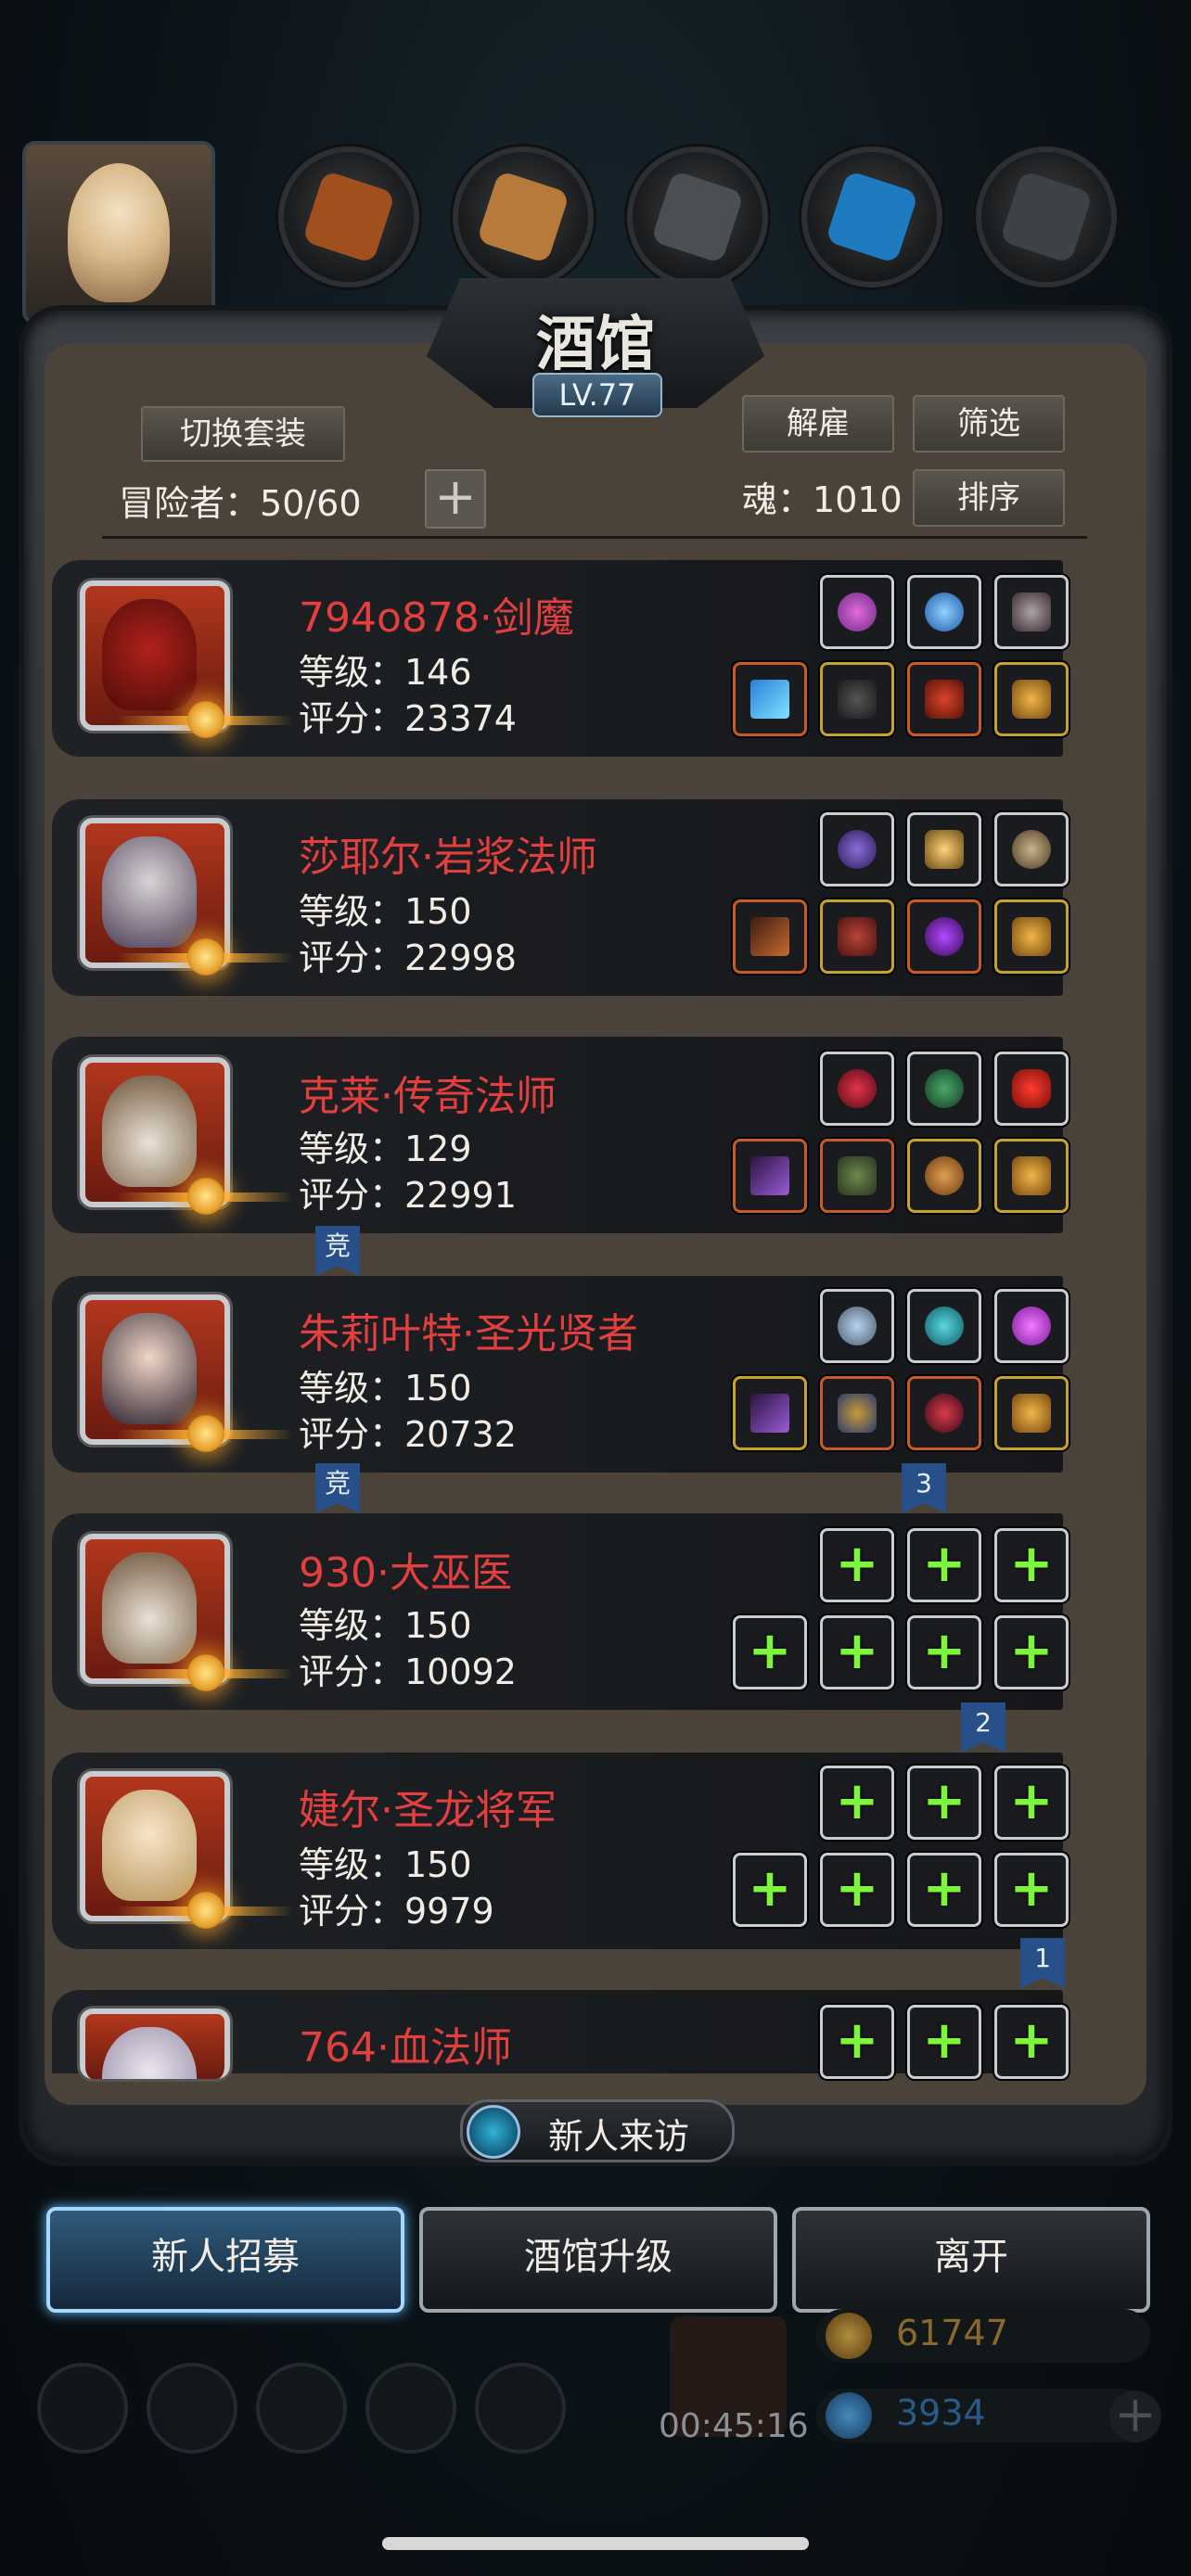 The image size is (1191, 2576). Describe the element at coordinates (408, 1196) in the screenshot. I see `adventurer-score: 评分：22991` at that location.